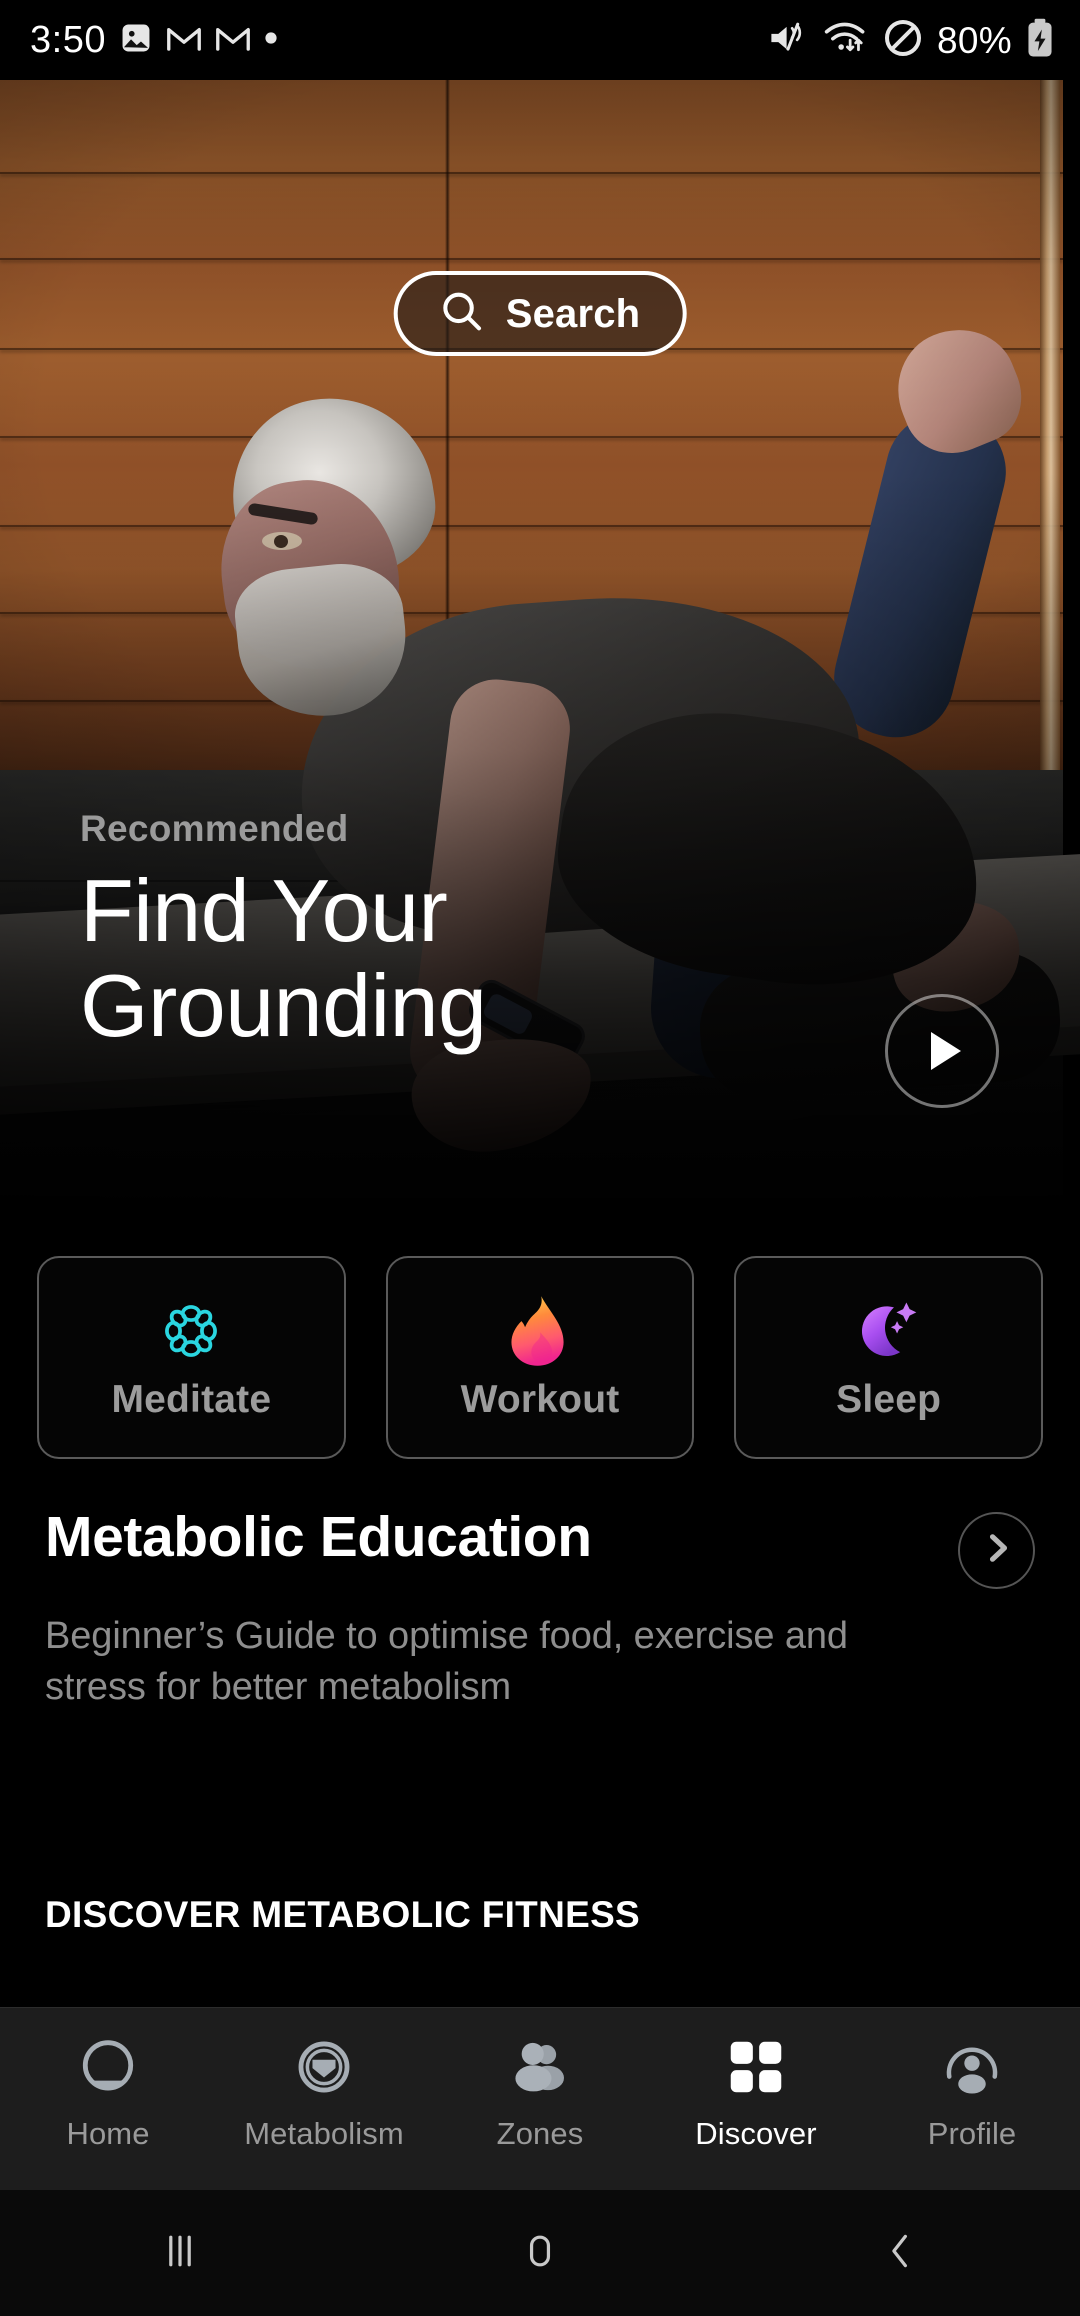  What do you see at coordinates (318, 1537) in the screenshot?
I see `page-title: Metabolic Education` at bounding box center [318, 1537].